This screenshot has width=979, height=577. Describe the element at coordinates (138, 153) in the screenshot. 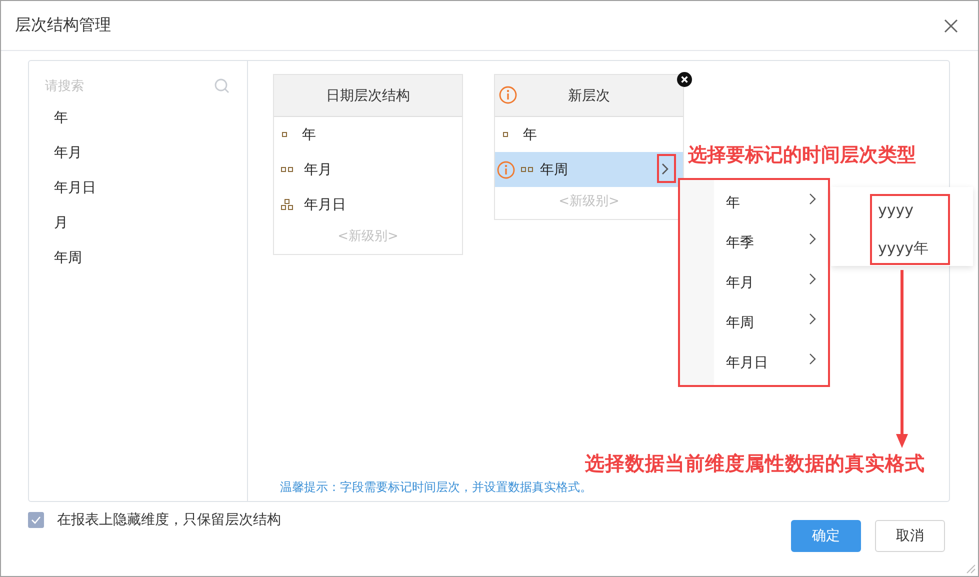

I see `field-item: 年月` at that location.